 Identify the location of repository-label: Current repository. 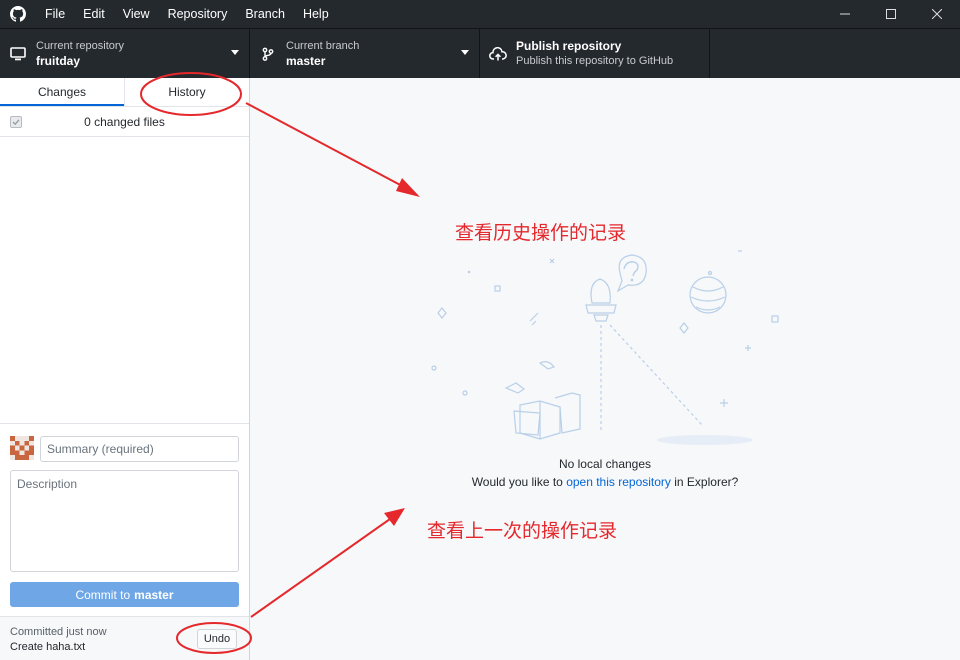
(80, 45).